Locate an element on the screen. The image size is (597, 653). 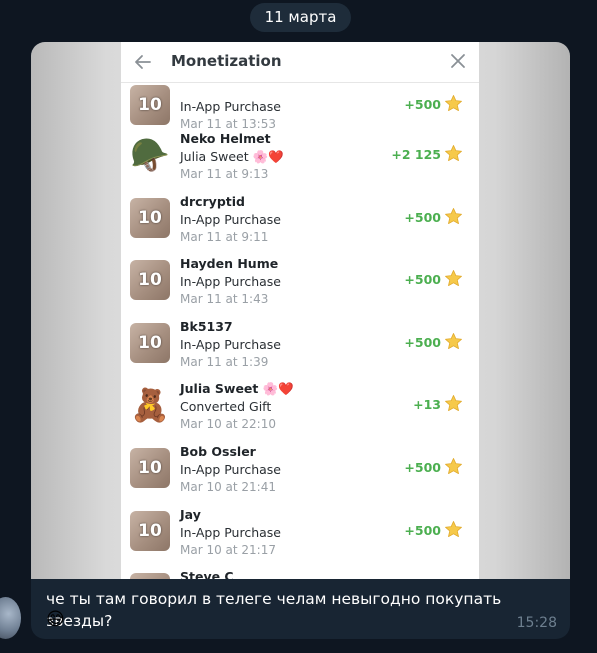
gift-icon: 🪖 is located at coordinates (150, 155).